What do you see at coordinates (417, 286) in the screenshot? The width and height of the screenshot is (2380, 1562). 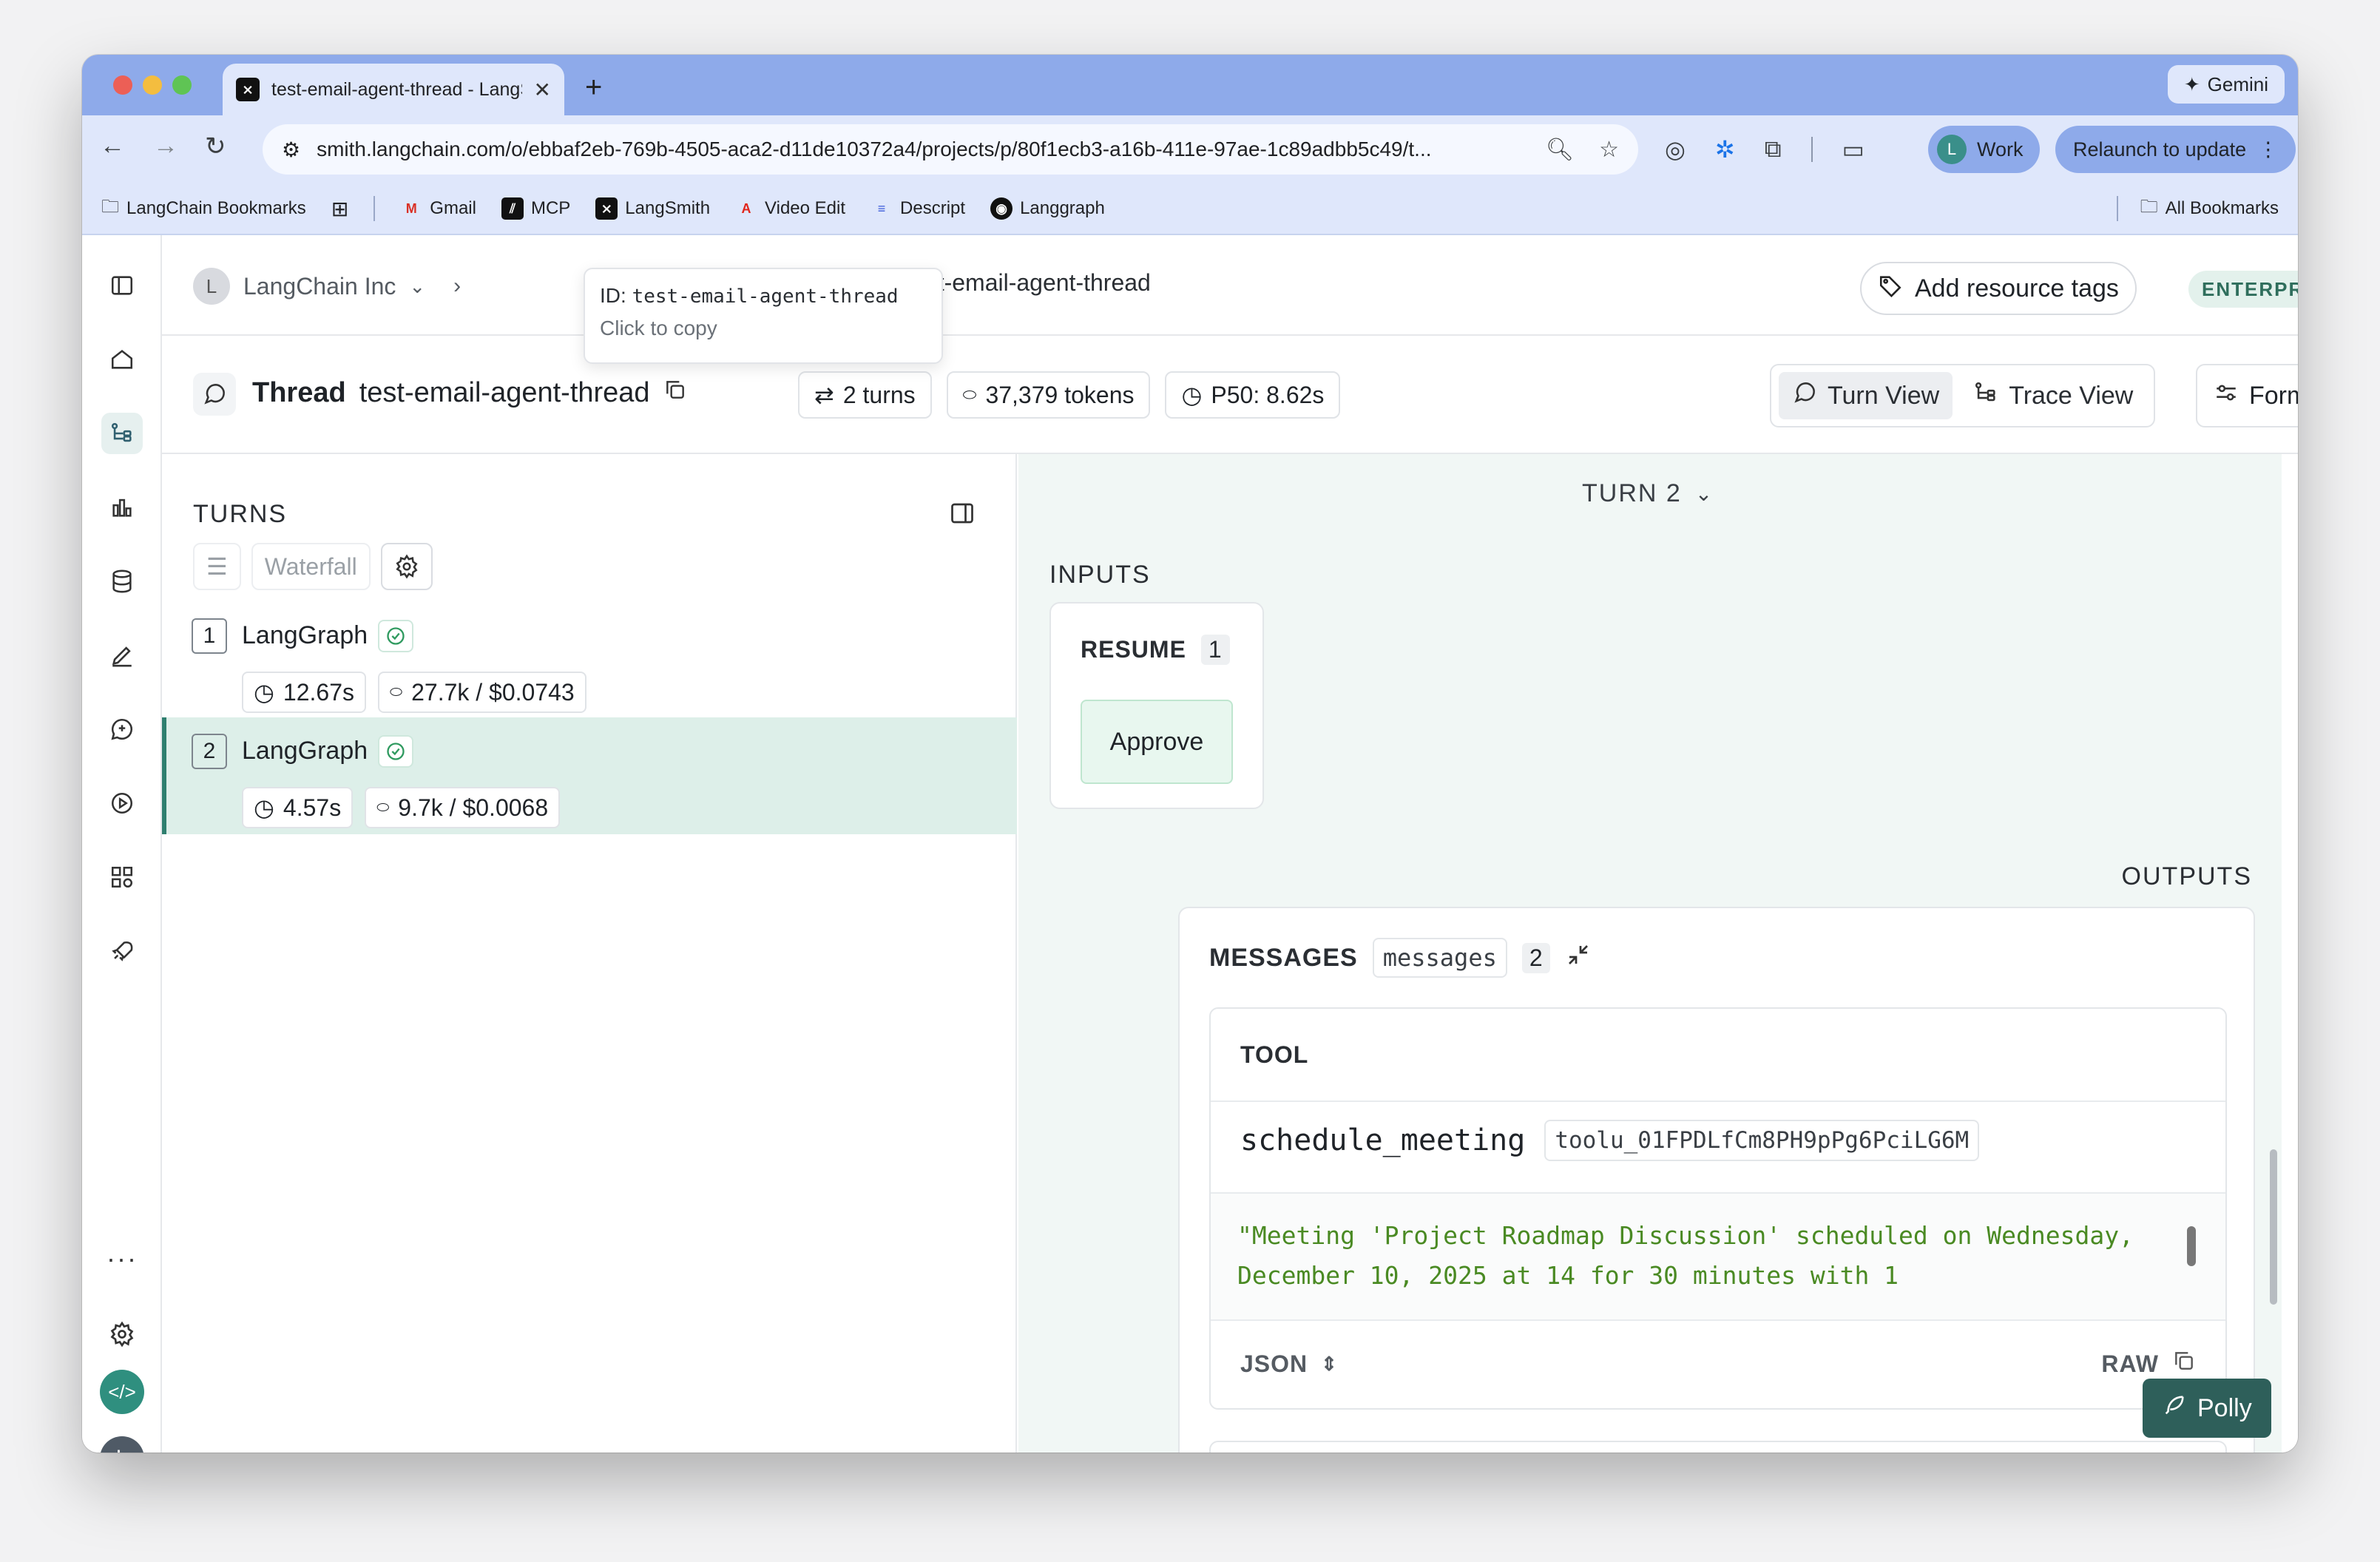 I see `chevron-down-icon: ⌄` at bounding box center [417, 286].